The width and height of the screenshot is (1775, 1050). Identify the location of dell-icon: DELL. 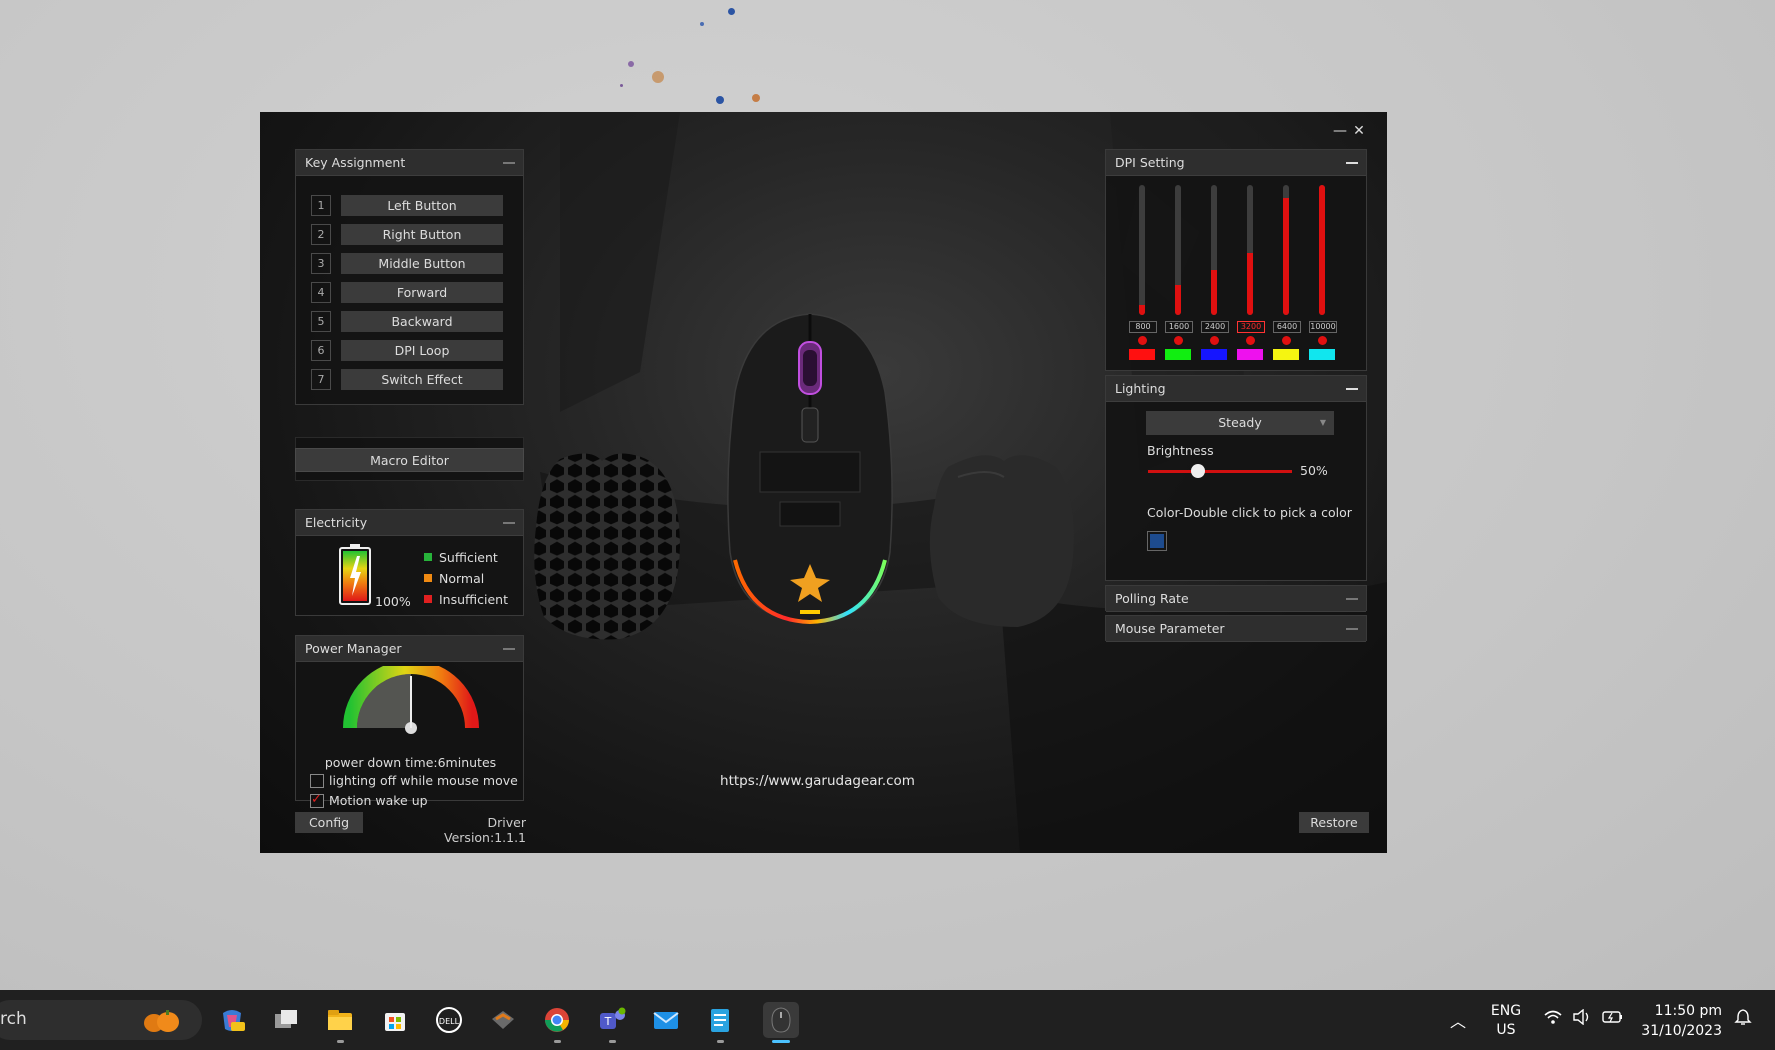
(449, 1020).